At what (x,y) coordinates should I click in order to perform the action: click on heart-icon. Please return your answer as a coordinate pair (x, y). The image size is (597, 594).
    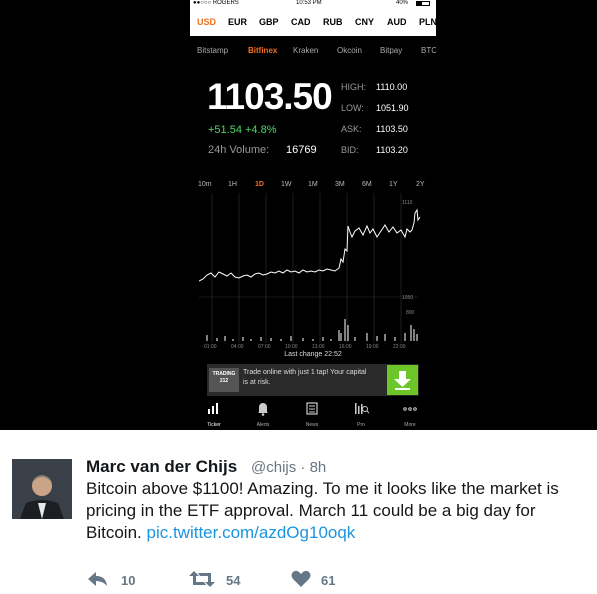
    Looking at the image, I should click on (301, 578).